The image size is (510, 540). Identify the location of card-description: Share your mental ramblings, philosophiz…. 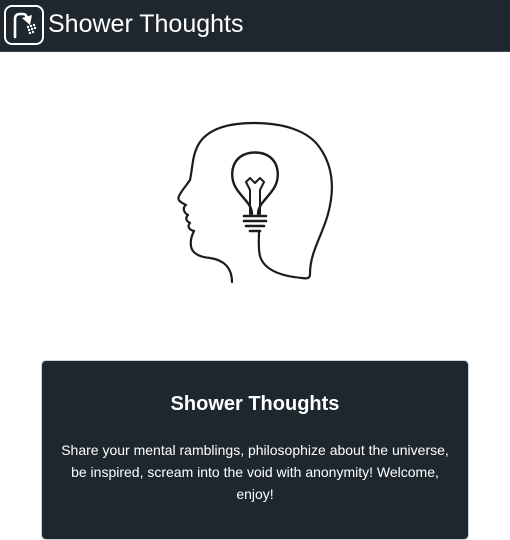
(255, 472).